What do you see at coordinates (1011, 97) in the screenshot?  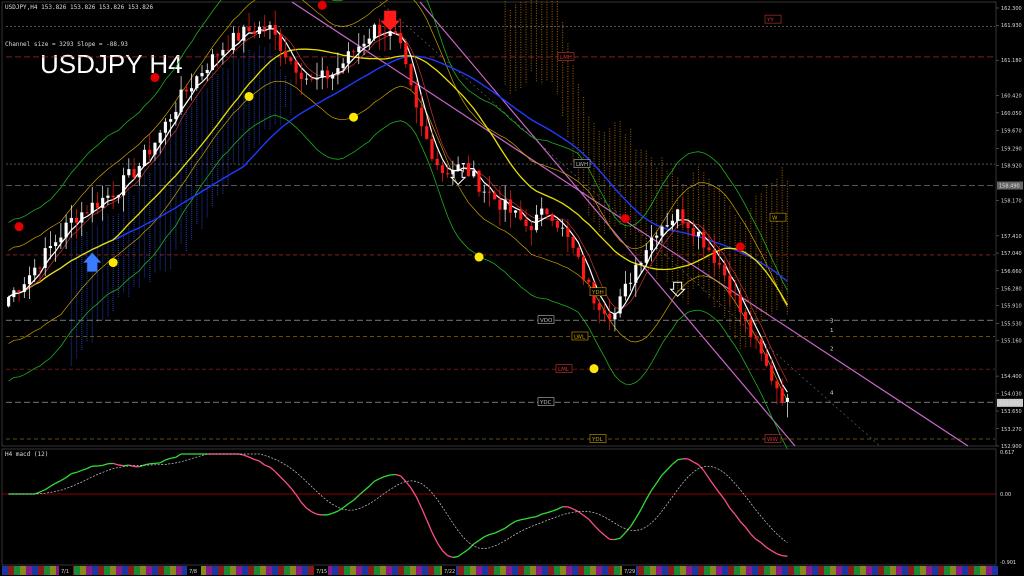 I see `price-tick-label: 160.420` at bounding box center [1011, 97].